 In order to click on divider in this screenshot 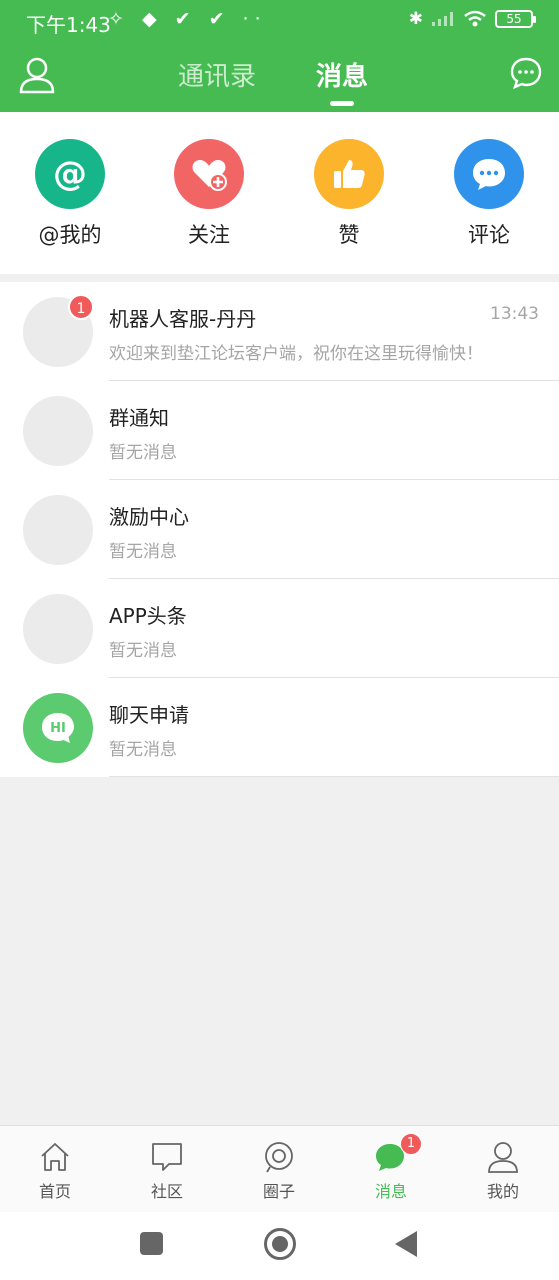, I will do `click(334, 776)`.